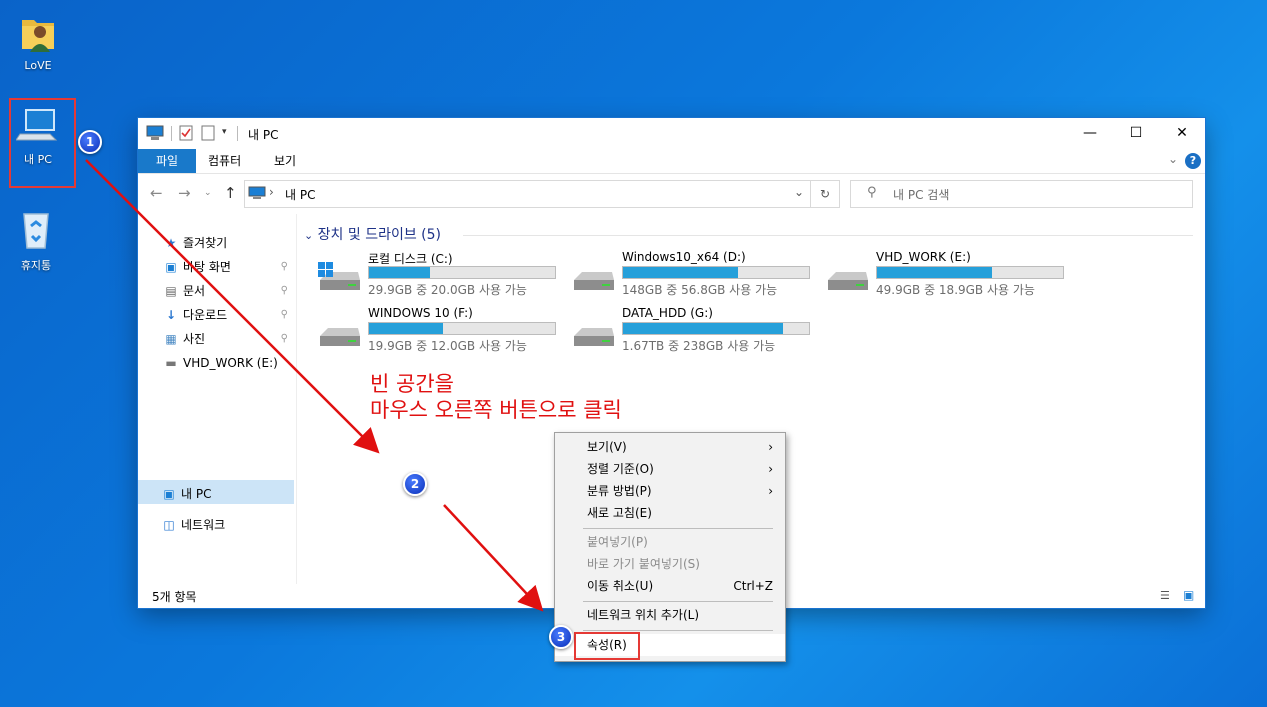 Image resolution: width=1267 pixels, height=707 pixels. I want to click on search-placeholder: 내 PC 검색, so click(921, 195).